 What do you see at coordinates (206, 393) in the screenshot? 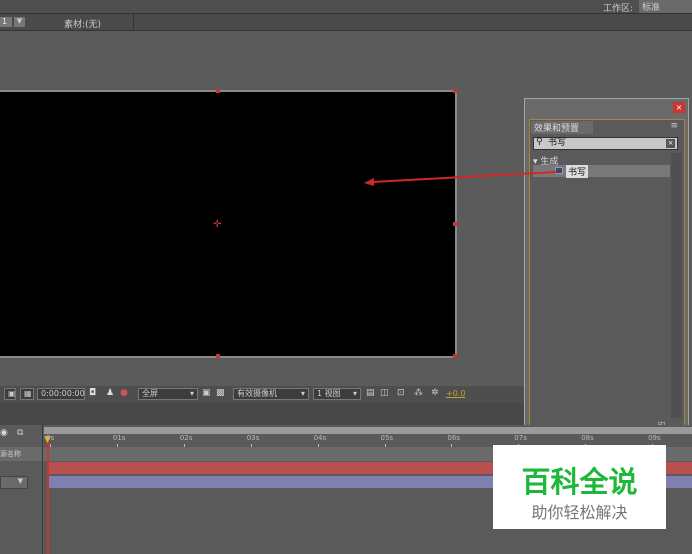
I see `roi-icon: ▣` at bounding box center [206, 393].